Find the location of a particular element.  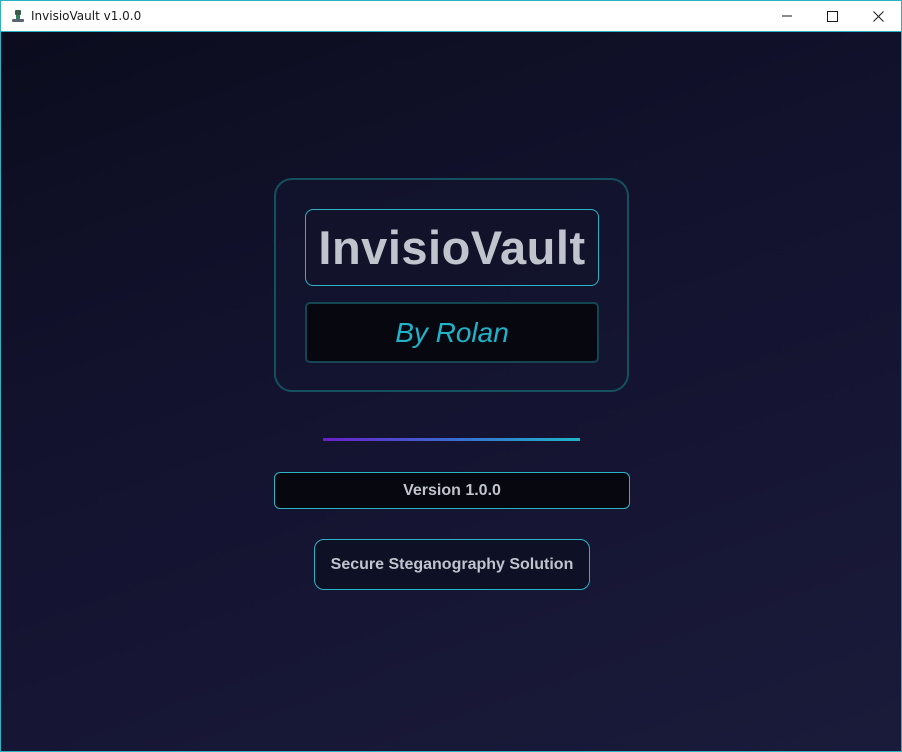

version-box: Version 1.0.0 is located at coordinates (452, 490).